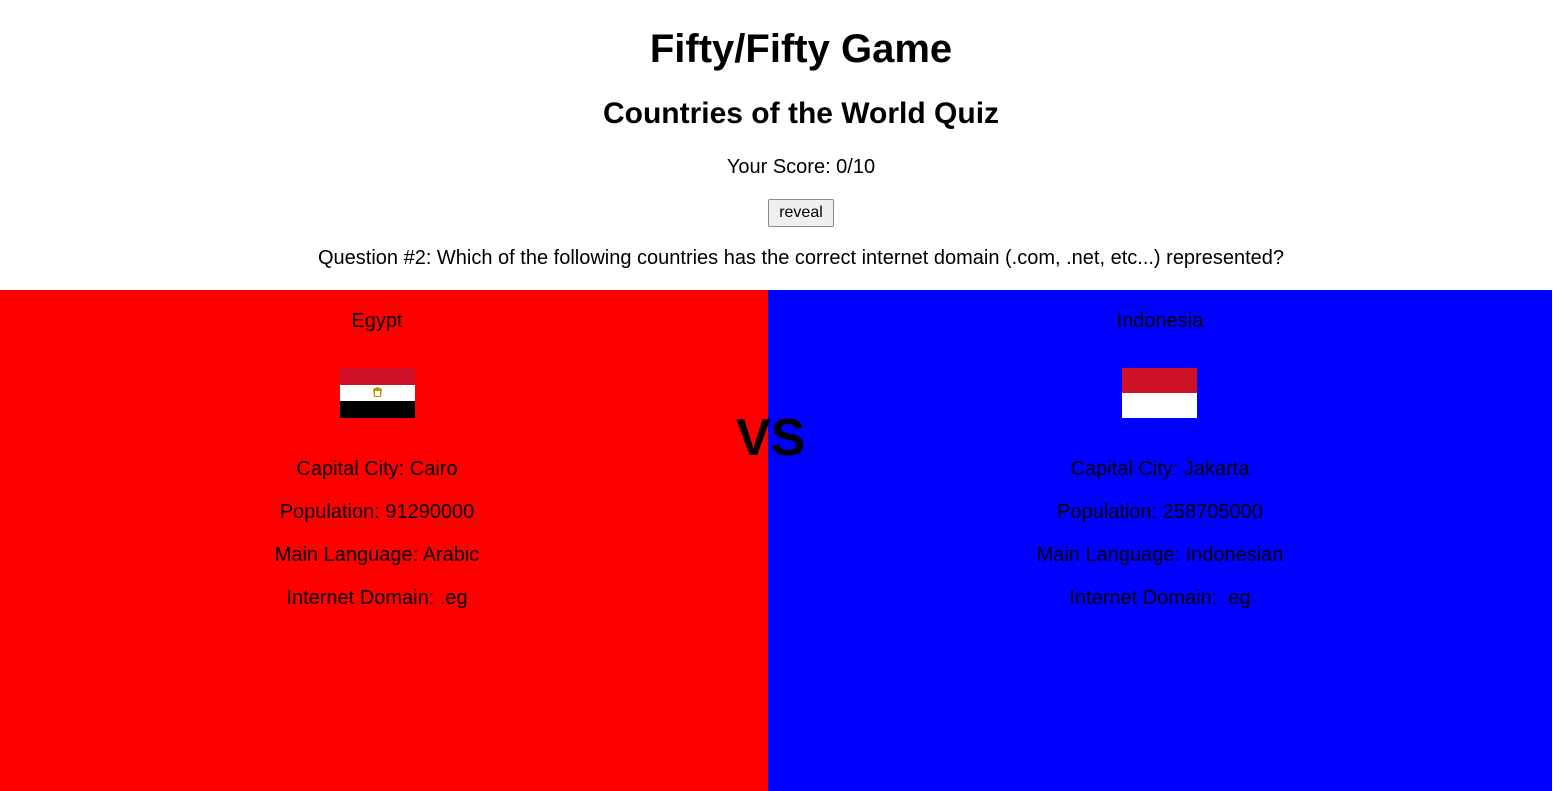  I want to click on reveal-button: reveal, so click(801, 213).